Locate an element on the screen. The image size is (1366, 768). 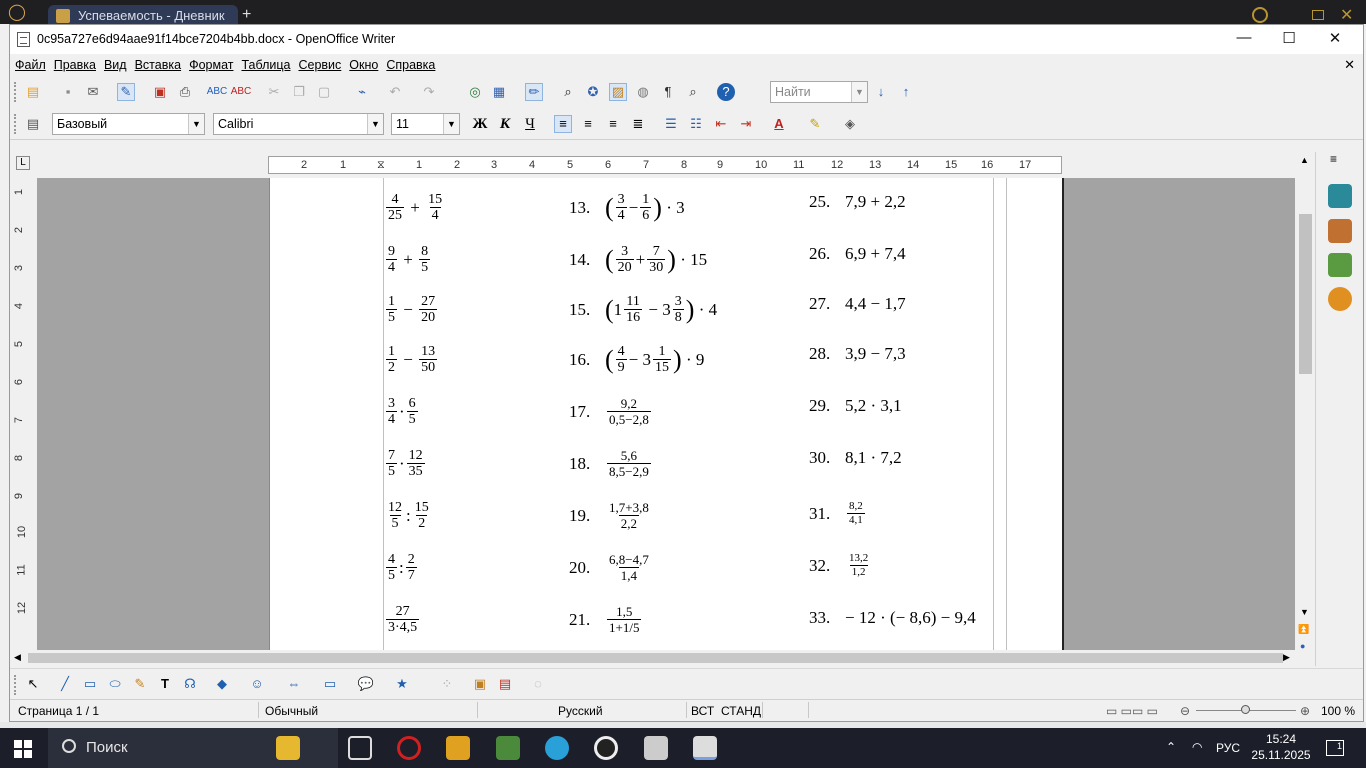
symbol-shapes-icon: ☺ is located at coordinates (257, 684).